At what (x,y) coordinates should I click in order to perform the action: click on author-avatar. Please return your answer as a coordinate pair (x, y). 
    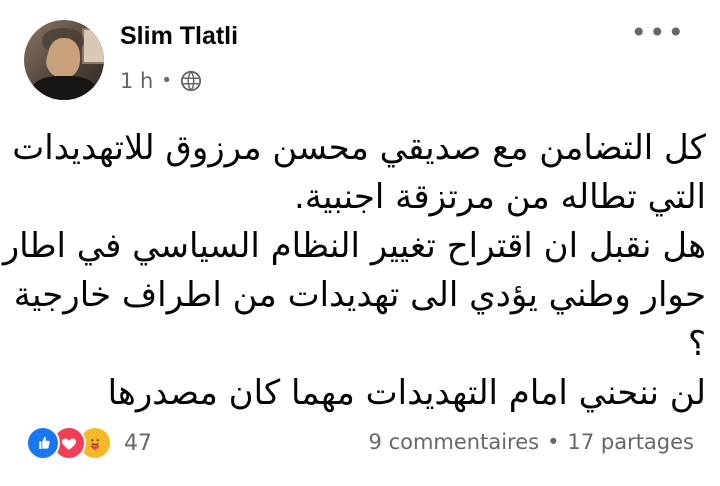
    Looking at the image, I should click on (64, 60).